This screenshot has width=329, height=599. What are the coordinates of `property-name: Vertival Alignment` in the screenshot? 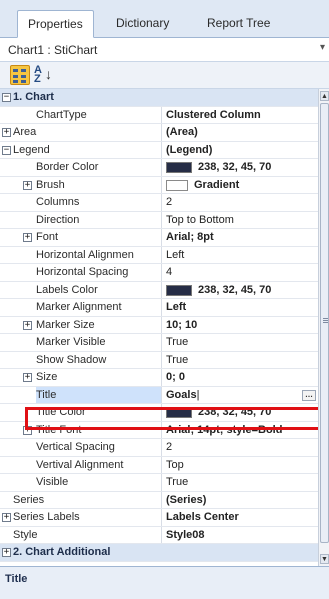 It's located at (99, 464).